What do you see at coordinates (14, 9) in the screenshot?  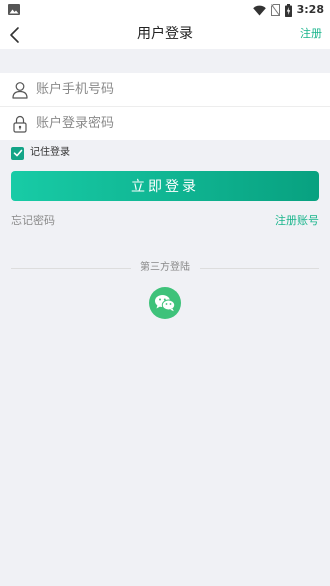 I see `image-icon` at bounding box center [14, 9].